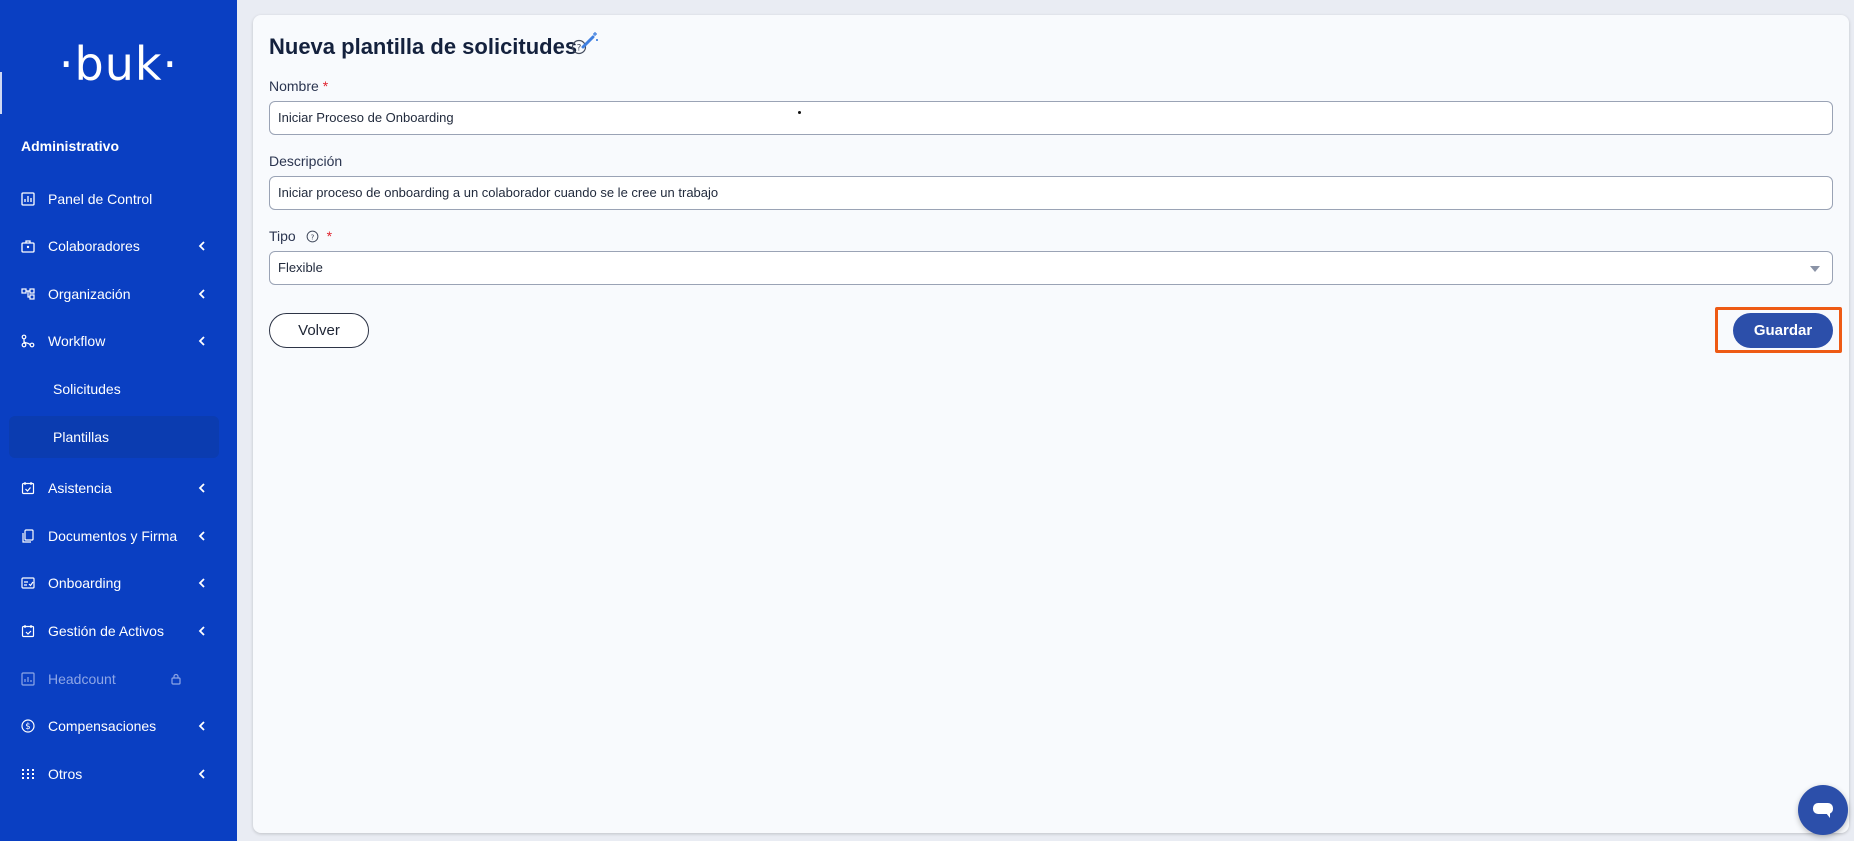 The width and height of the screenshot is (1854, 841). Describe the element at coordinates (118, 774) in the screenshot. I see `sidebar-item-otros: Otros` at that location.